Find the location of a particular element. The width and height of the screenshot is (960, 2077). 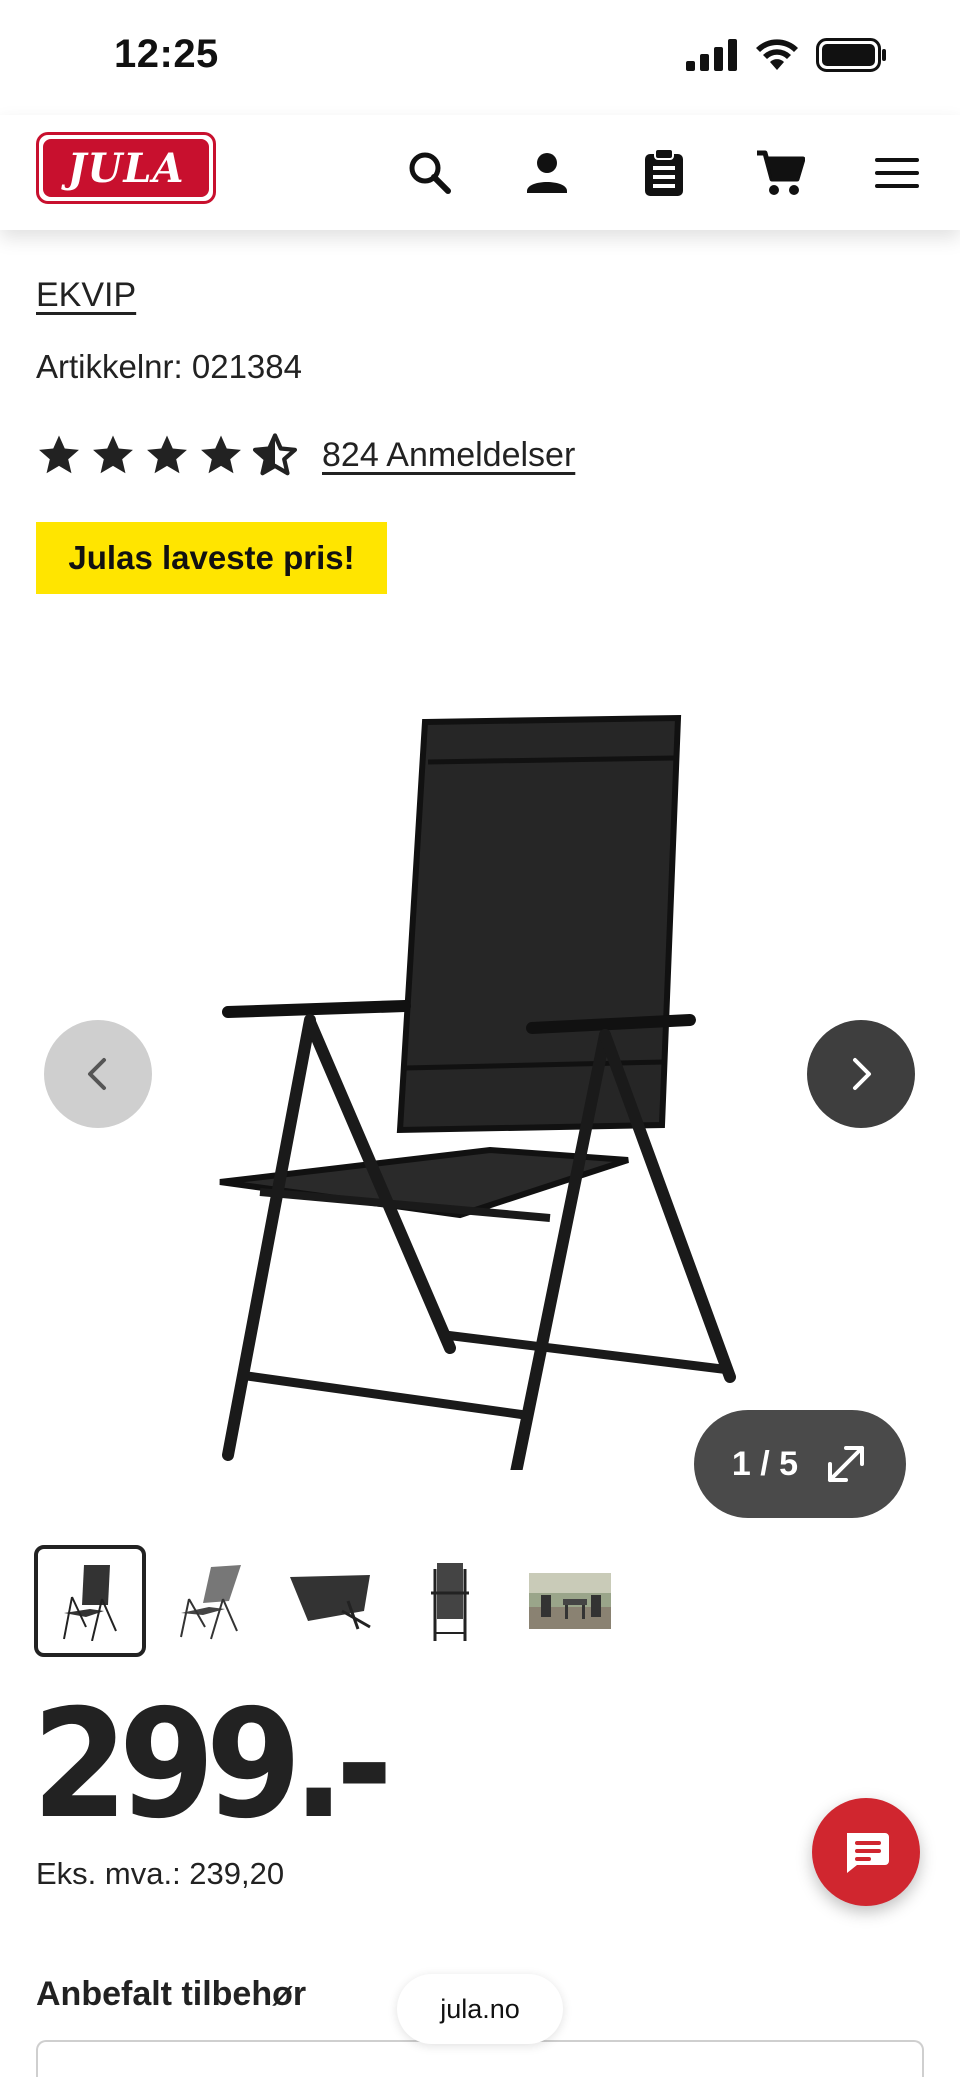

status-time: 12:25 is located at coordinates (166, 54).